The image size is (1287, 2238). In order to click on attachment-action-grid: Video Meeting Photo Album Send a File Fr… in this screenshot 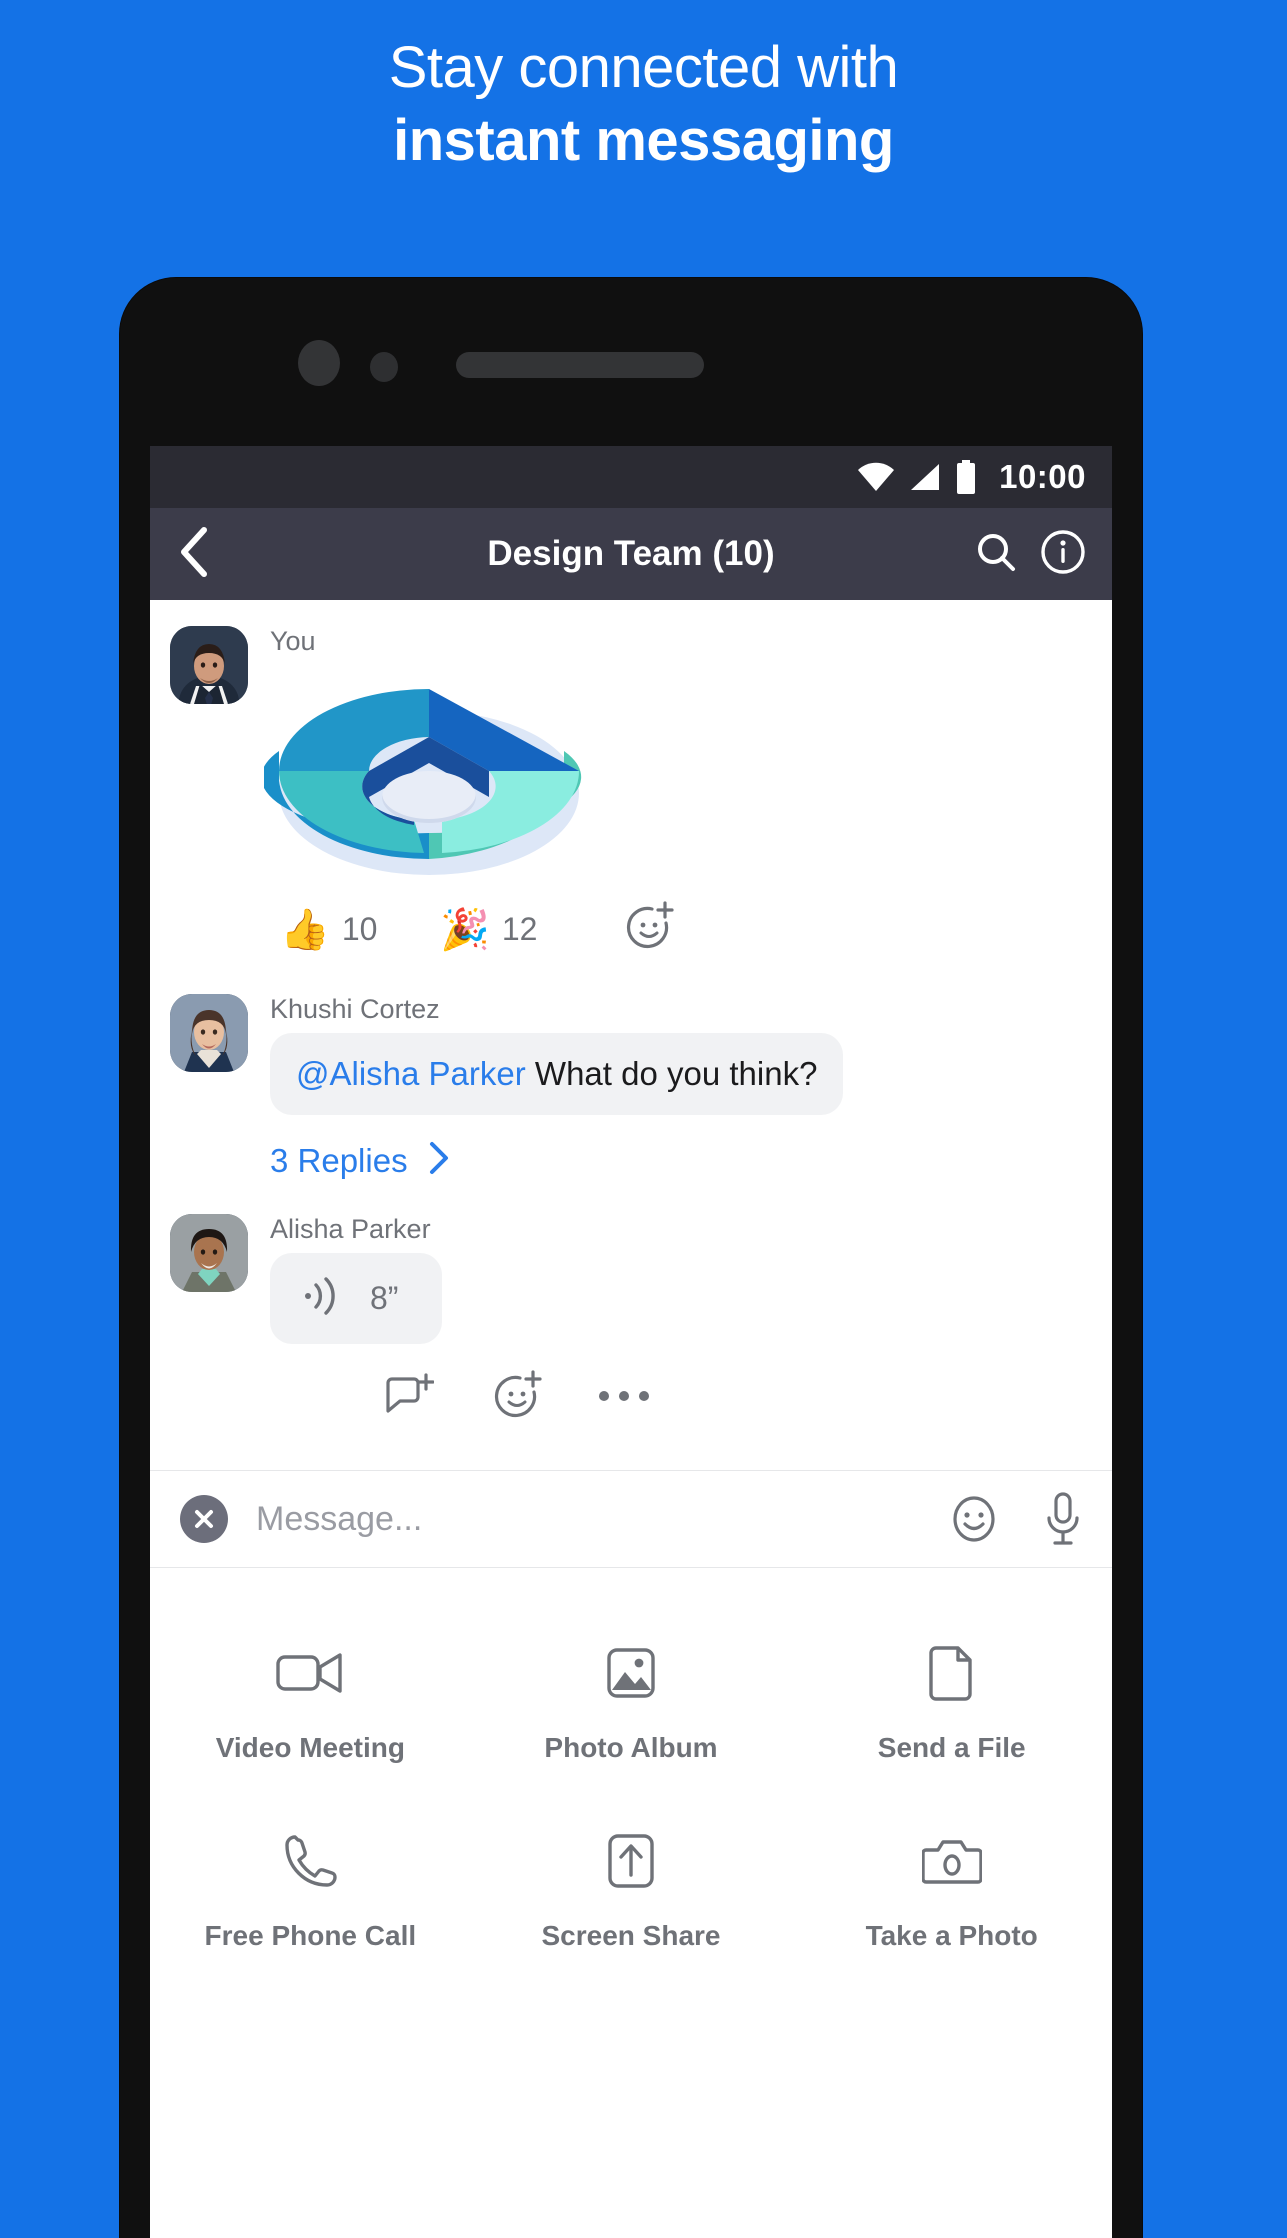, I will do `click(631, 1779)`.